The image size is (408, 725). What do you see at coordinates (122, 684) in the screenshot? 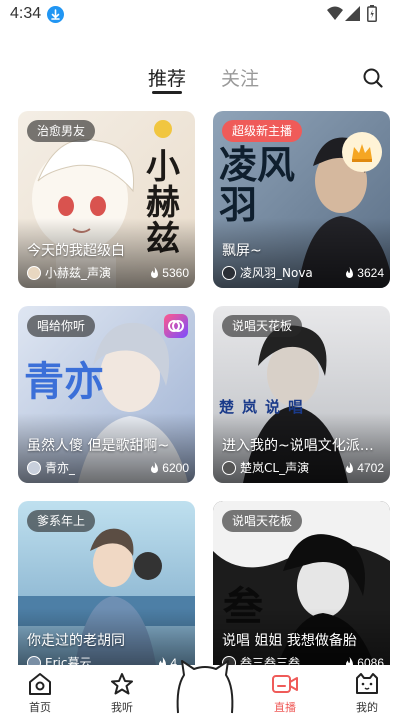
I see `star-icon` at bounding box center [122, 684].